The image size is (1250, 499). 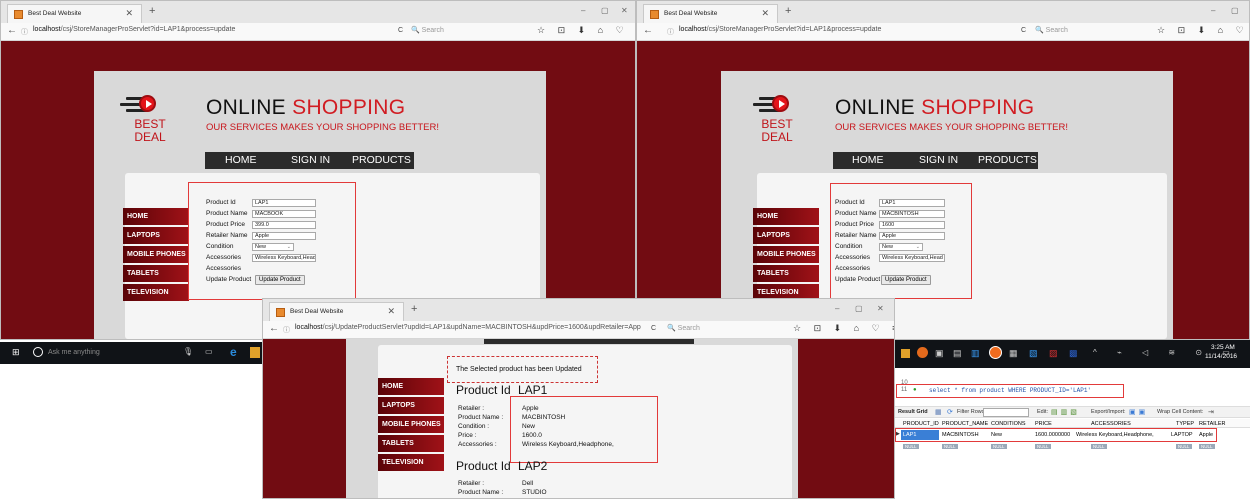 I want to click on app-icon-4: ▦, so click(x=1013, y=353).